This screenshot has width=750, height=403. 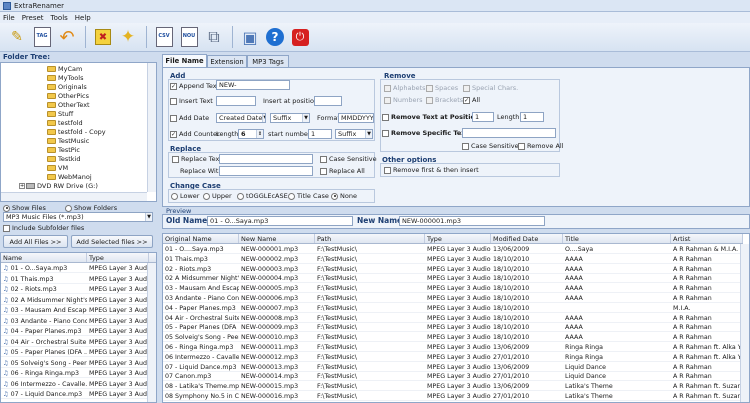 I want to click on remove-specific-text-input, so click(x=509, y=133).